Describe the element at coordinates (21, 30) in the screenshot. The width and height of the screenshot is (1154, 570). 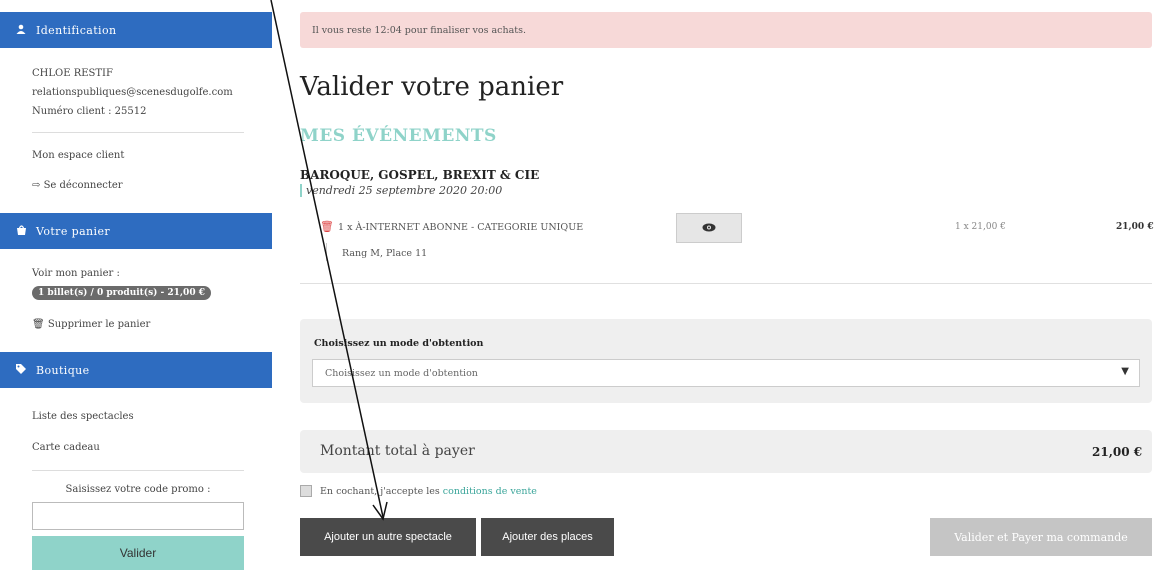
I see `user-icon` at that location.